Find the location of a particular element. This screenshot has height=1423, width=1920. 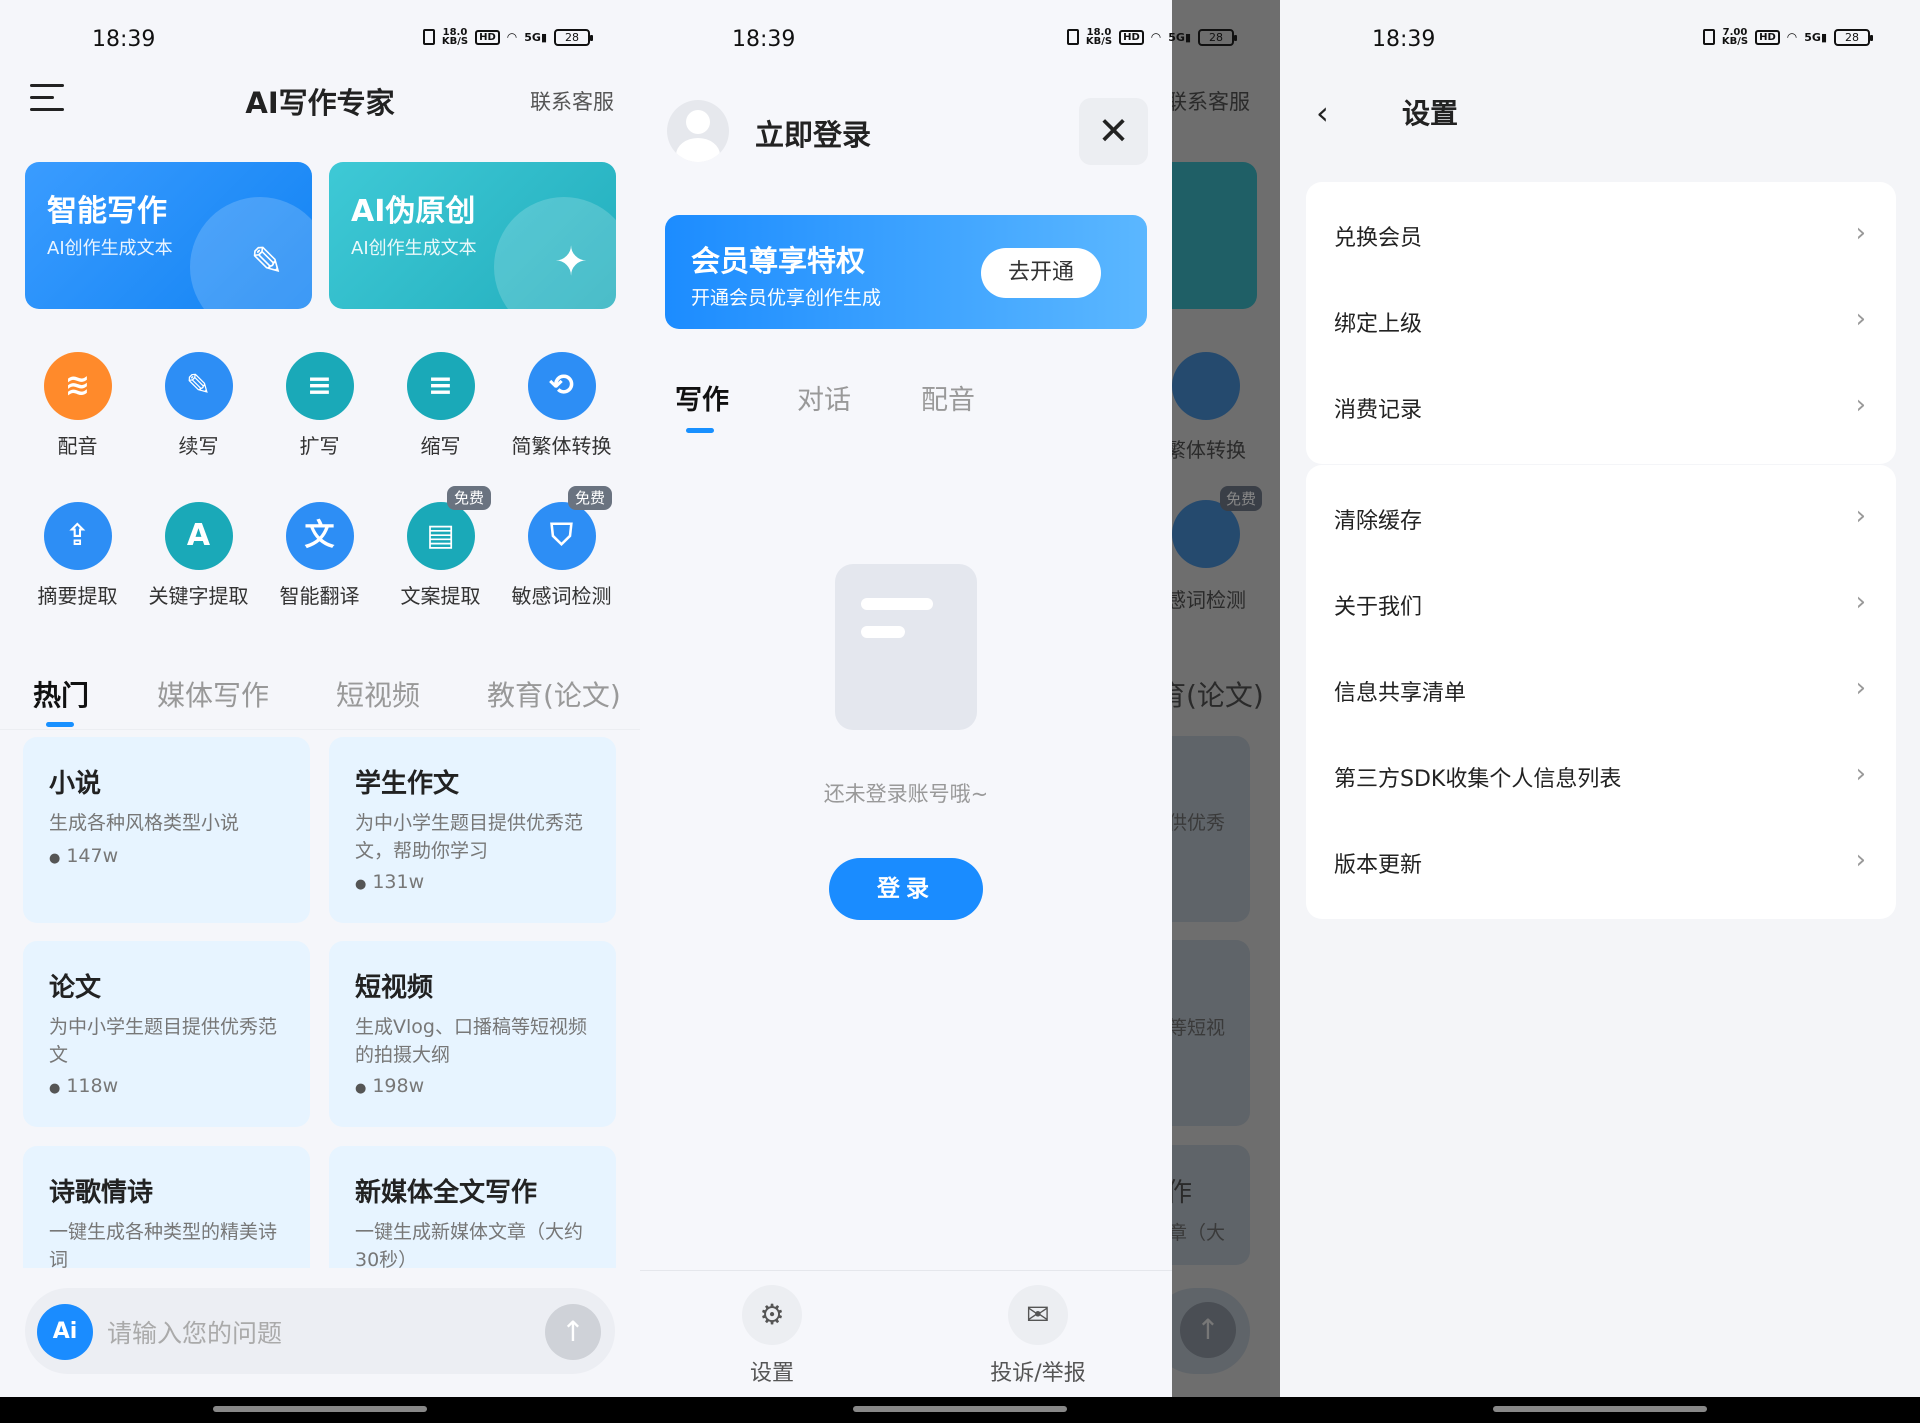

tool-item: ≡ 缩写 is located at coordinates (440, 405).